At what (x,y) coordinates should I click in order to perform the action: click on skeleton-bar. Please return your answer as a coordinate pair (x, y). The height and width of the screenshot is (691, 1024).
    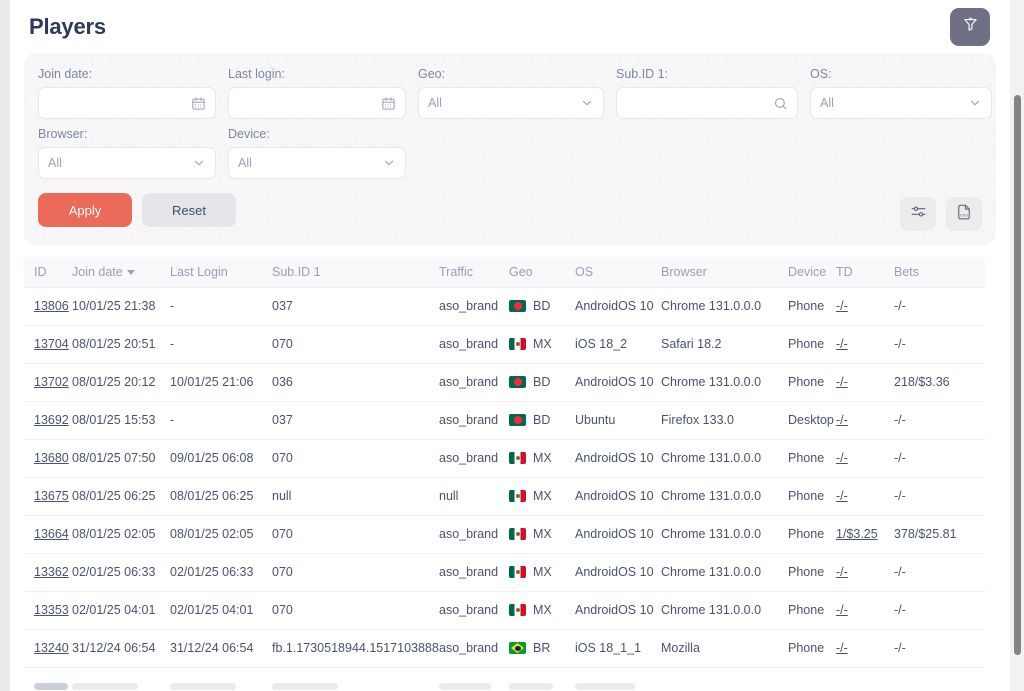
    Looking at the image, I should click on (51, 686).